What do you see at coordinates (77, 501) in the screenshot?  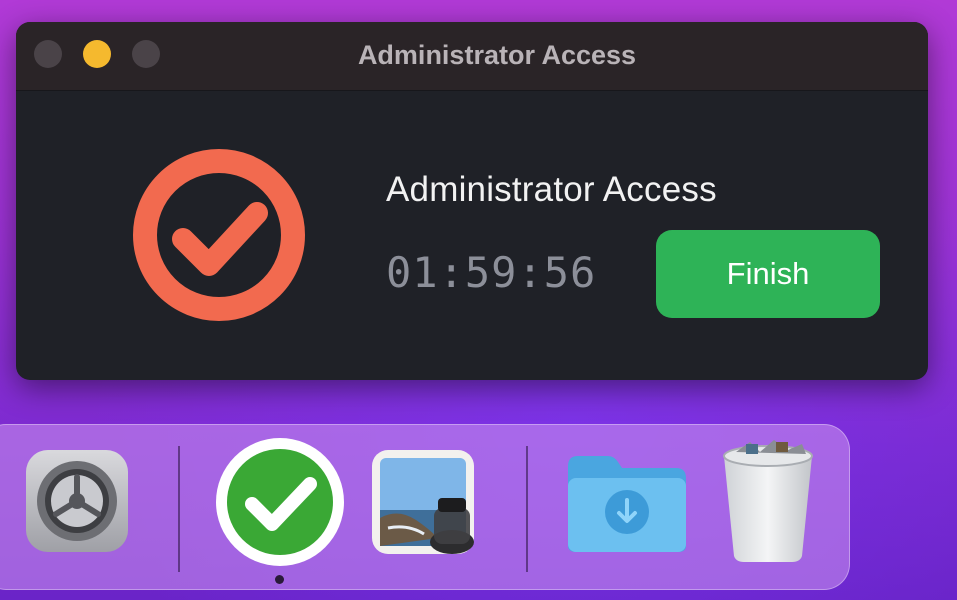 I see `system-preferences-gear-icon` at bounding box center [77, 501].